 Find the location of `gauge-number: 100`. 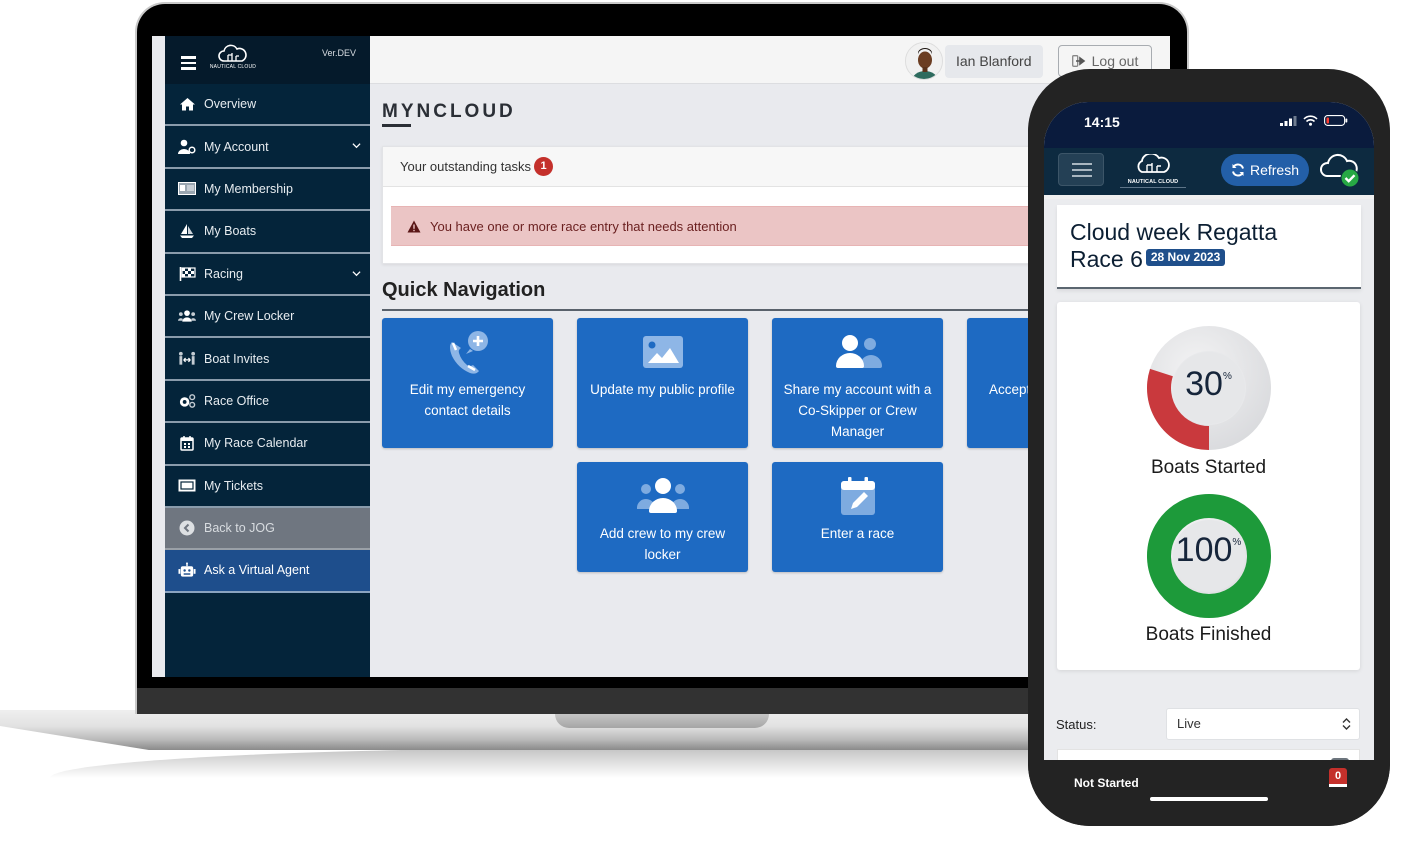

gauge-number: 100 is located at coordinates (1204, 550).